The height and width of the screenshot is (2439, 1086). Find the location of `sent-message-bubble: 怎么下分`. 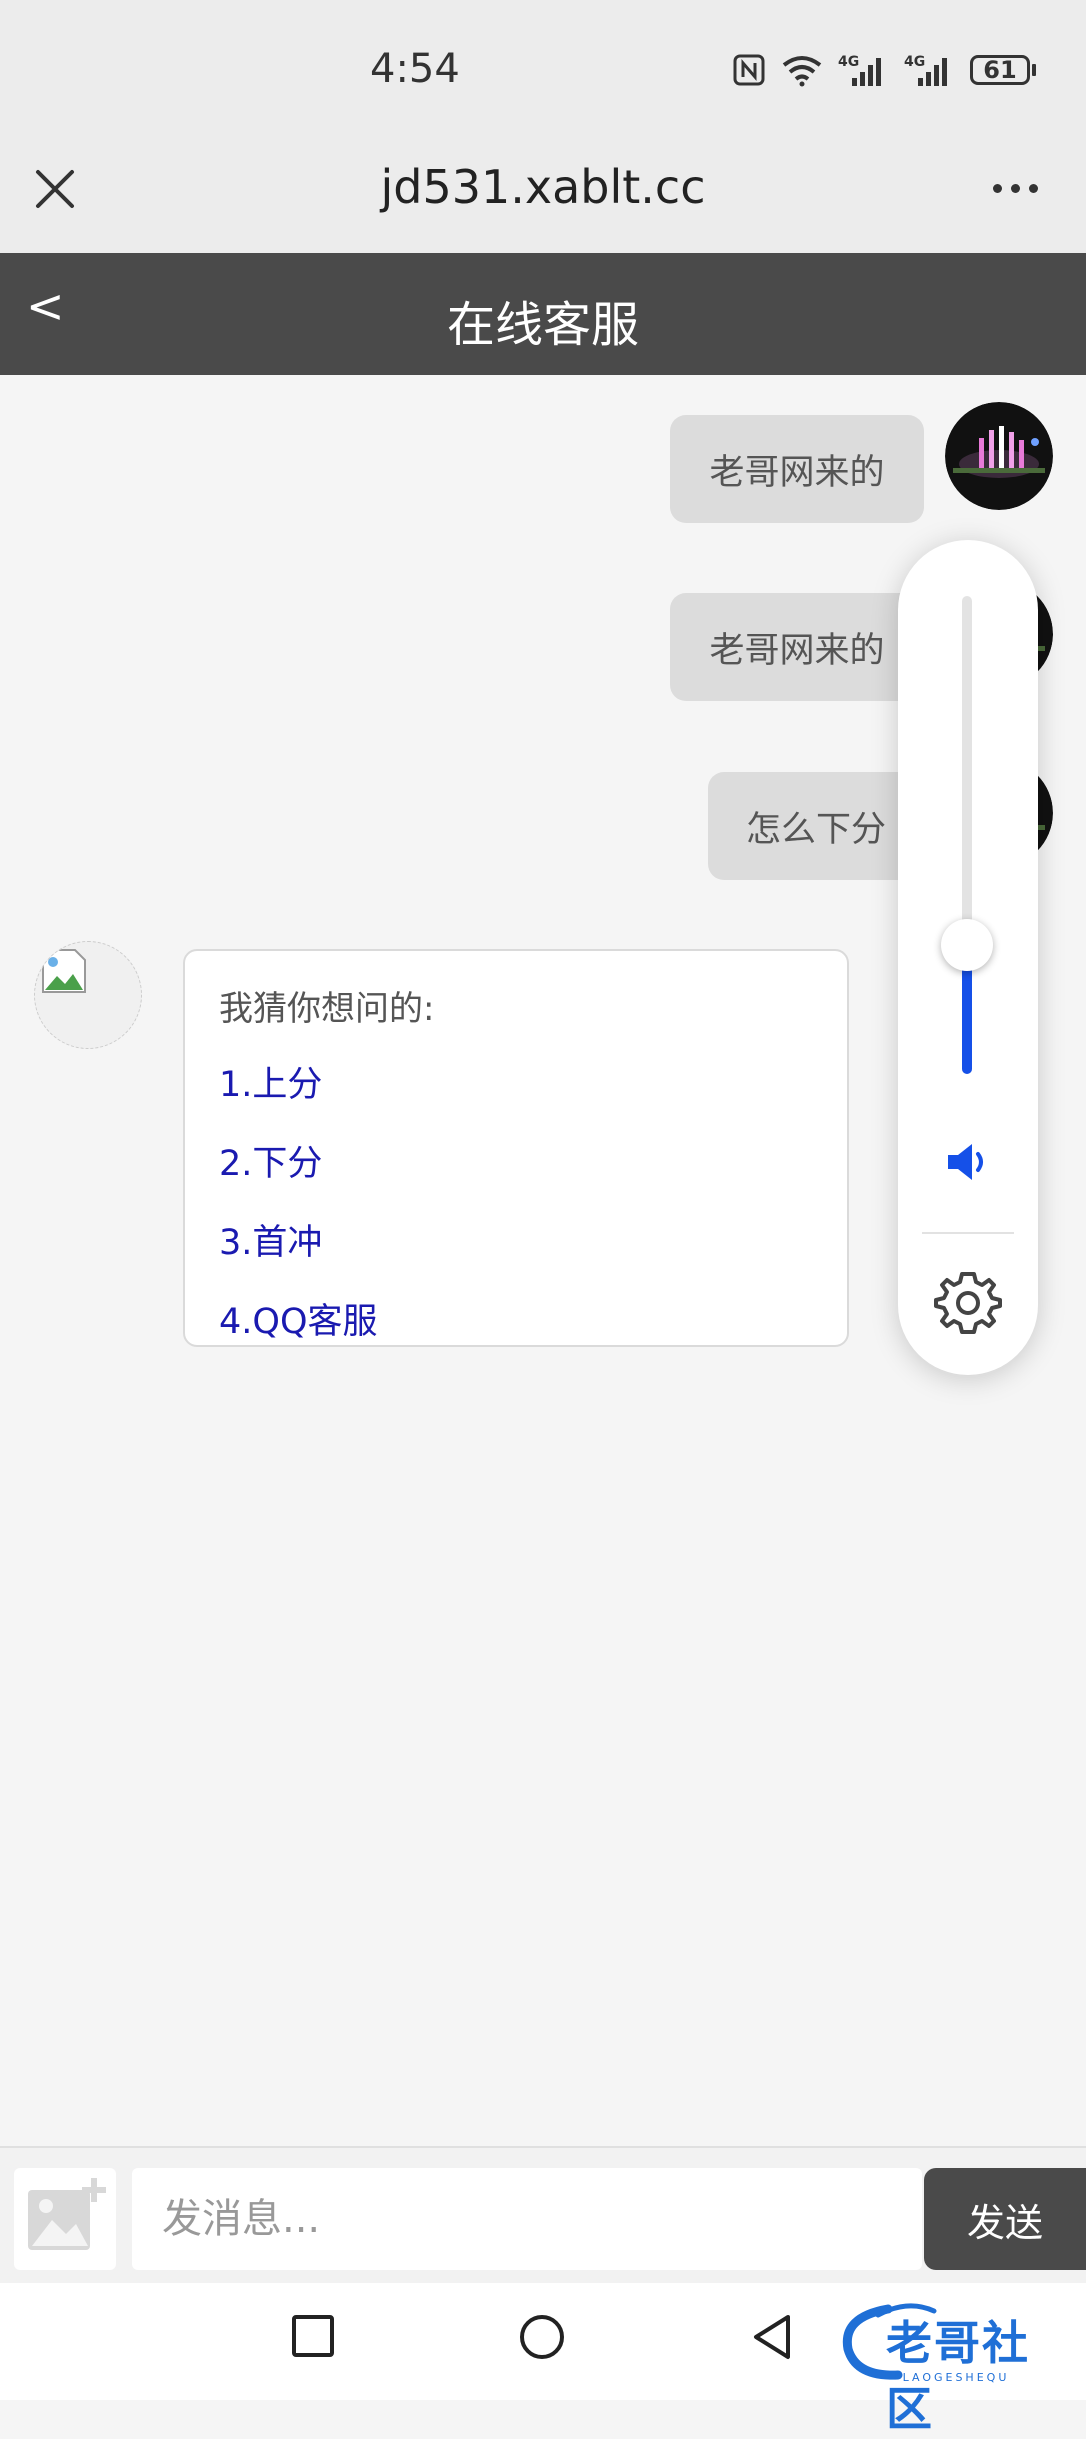

sent-message-bubble: 怎么下分 is located at coordinates (816, 826).